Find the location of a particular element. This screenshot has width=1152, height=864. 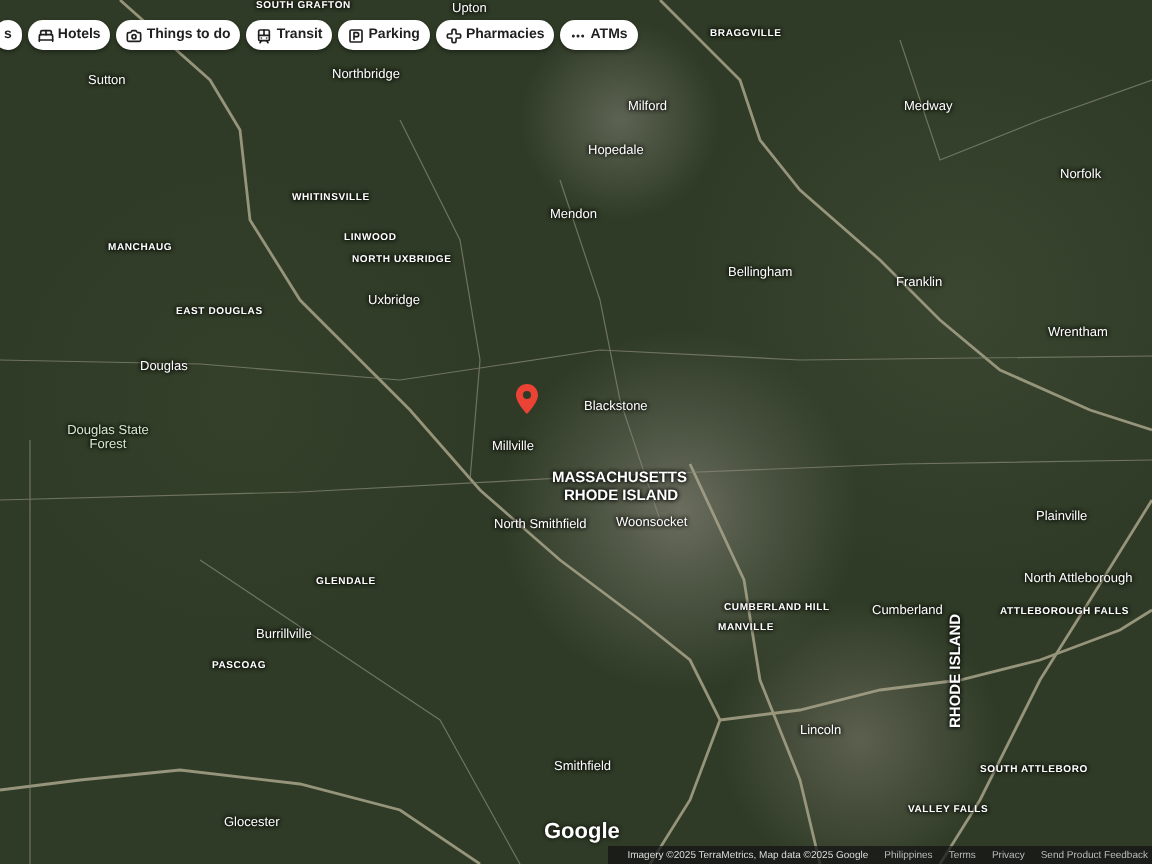

location-pin-icon is located at coordinates (527, 399).